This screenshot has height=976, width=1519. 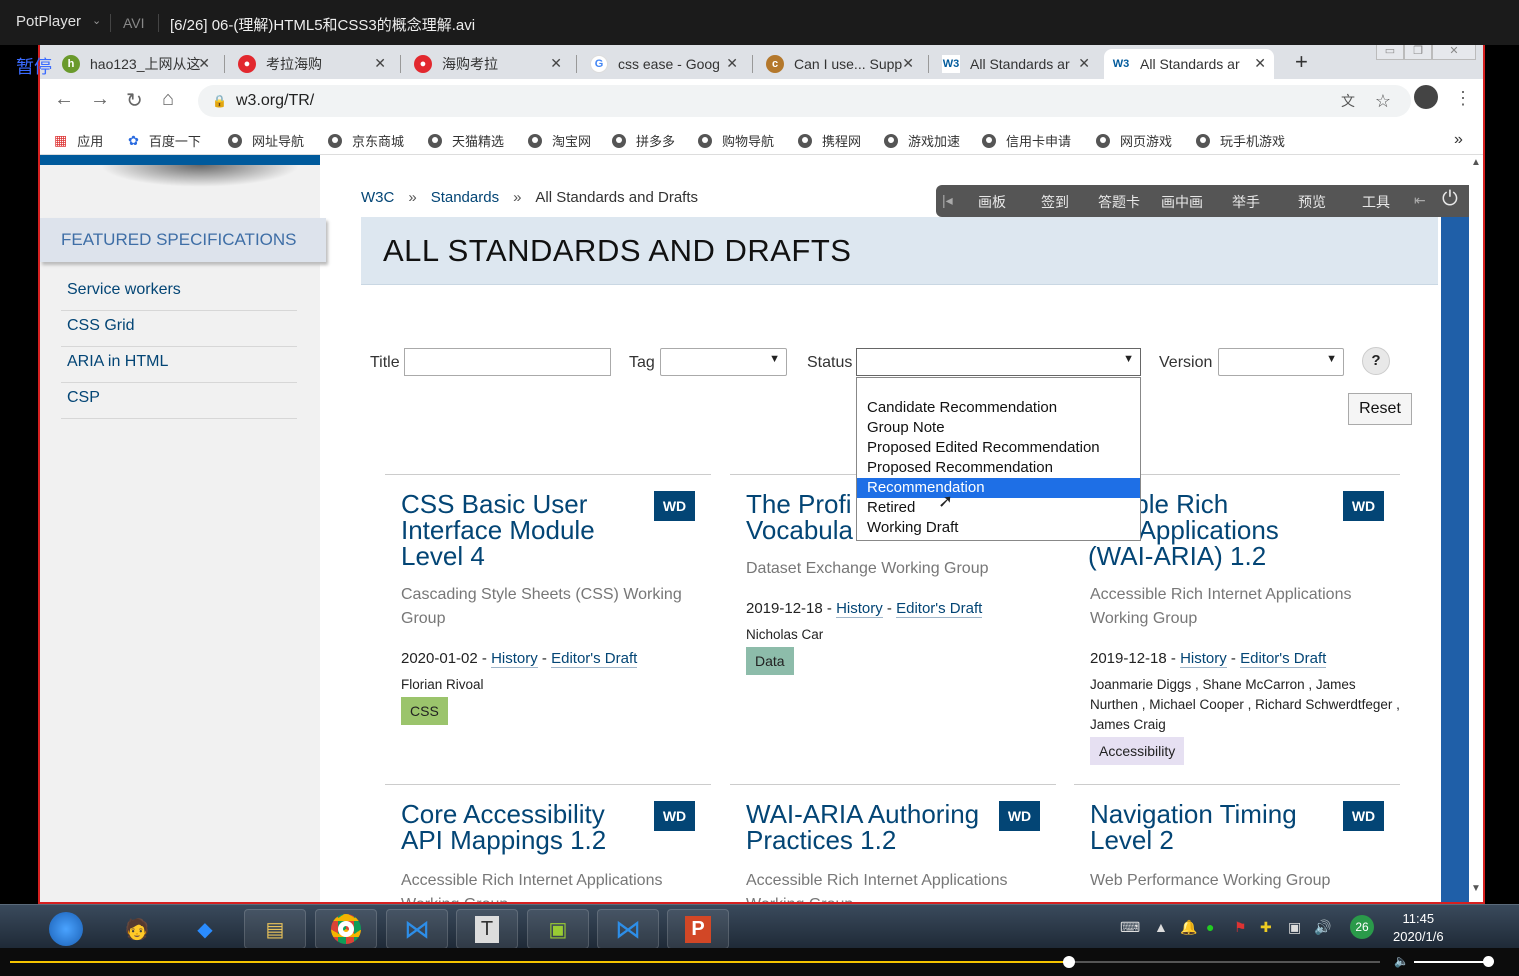 I want to click on bookmark-apps: ▦ 应用, so click(x=78, y=140).